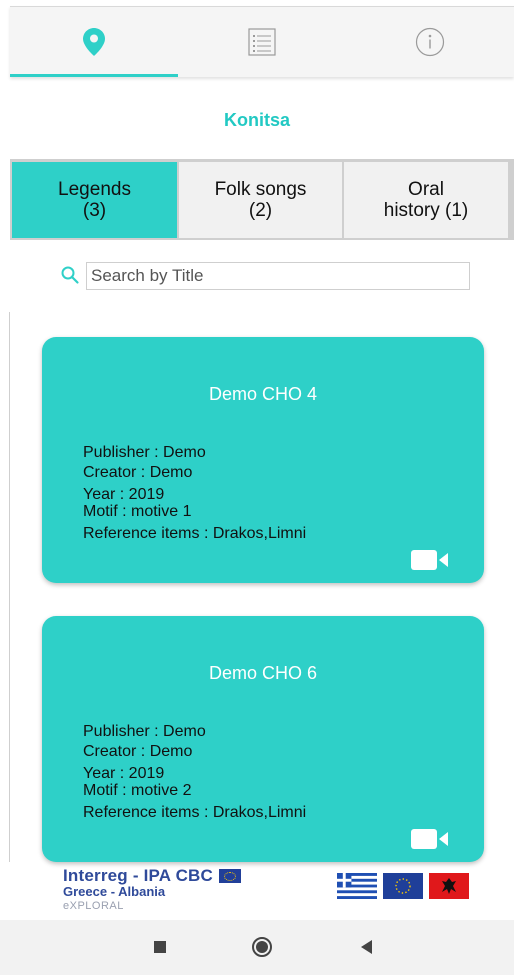 Image resolution: width=514 pixels, height=975 pixels. I want to click on tab-info, so click(430, 42).